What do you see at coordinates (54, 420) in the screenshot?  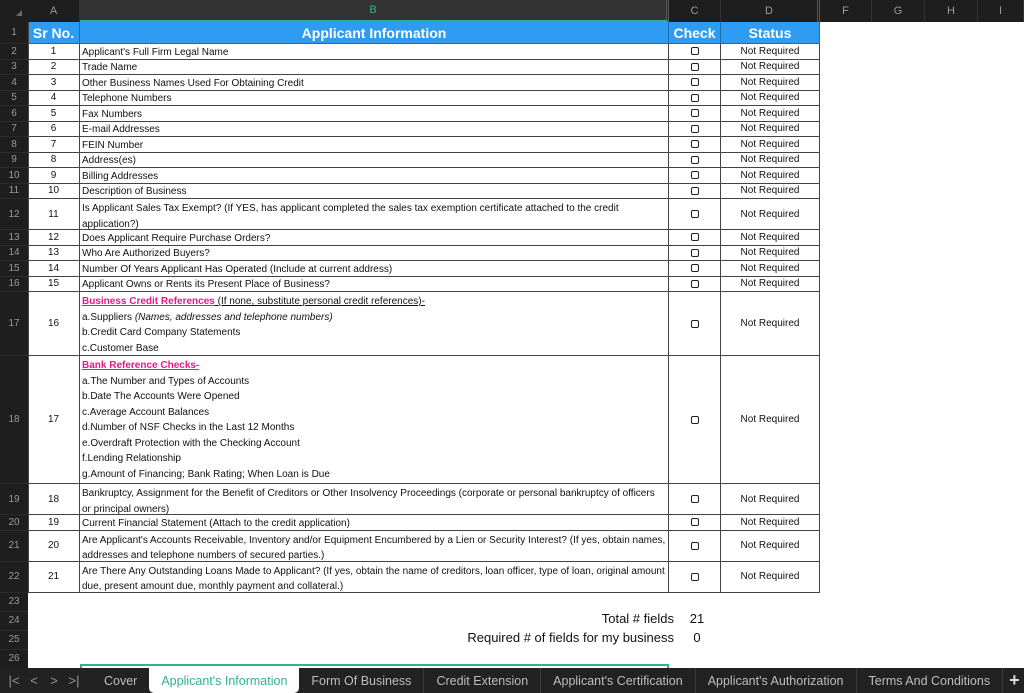 I see `sr-no-cell: 17` at bounding box center [54, 420].